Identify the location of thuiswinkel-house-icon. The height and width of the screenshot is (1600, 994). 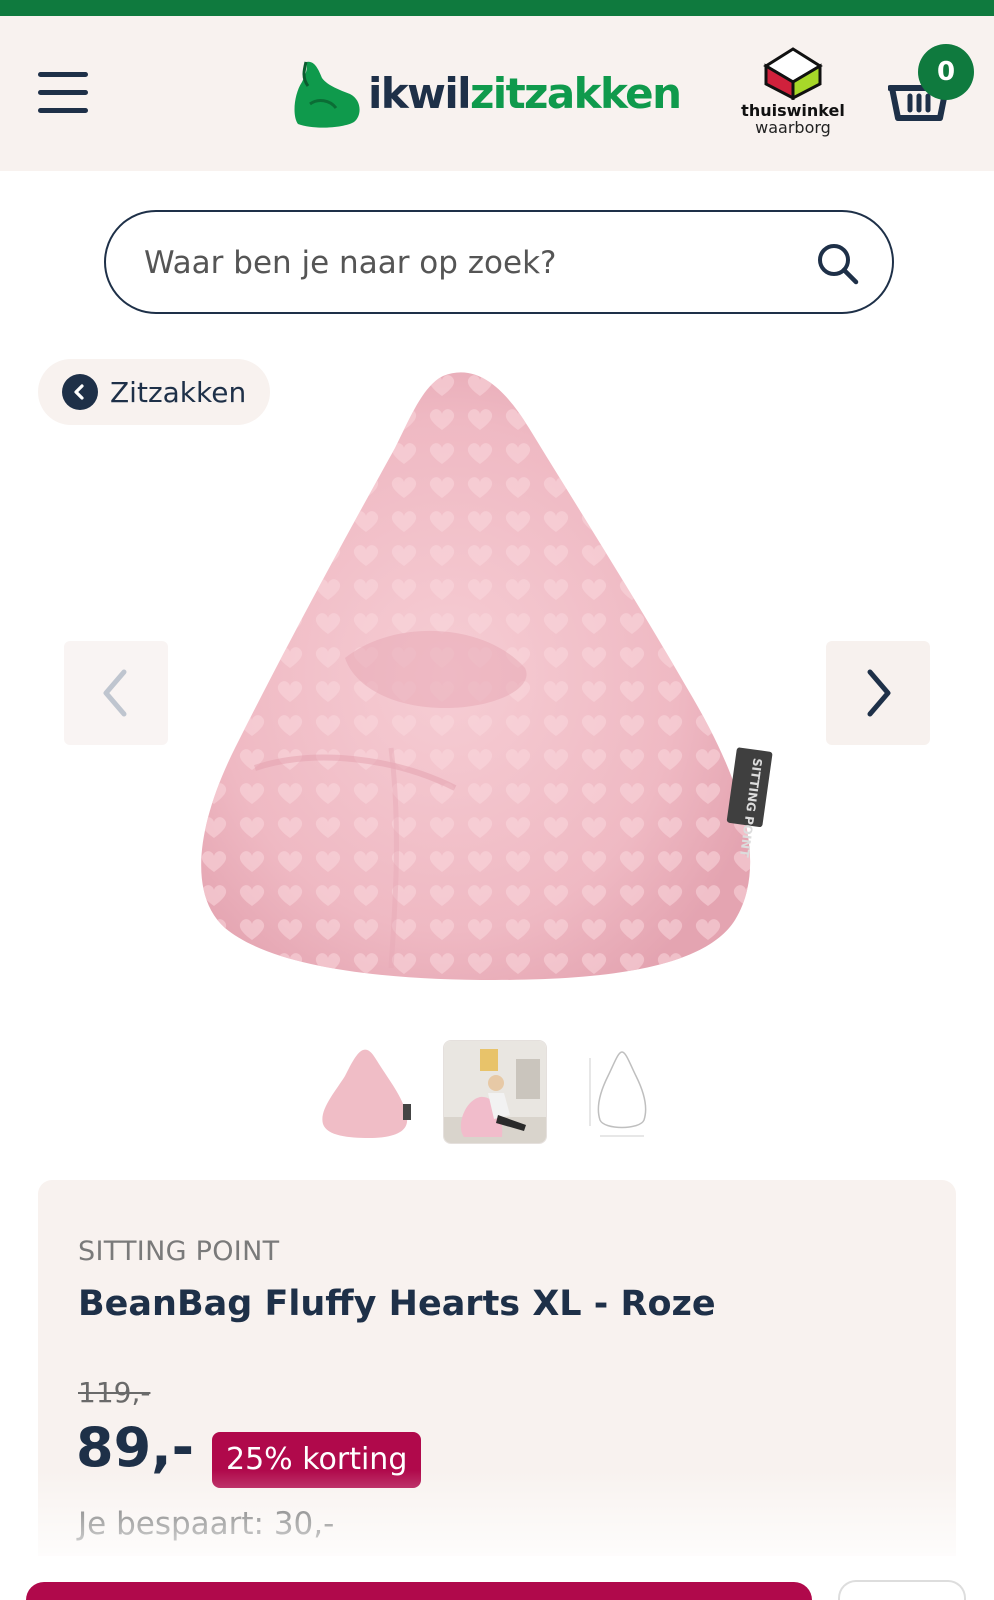
(793, 73).